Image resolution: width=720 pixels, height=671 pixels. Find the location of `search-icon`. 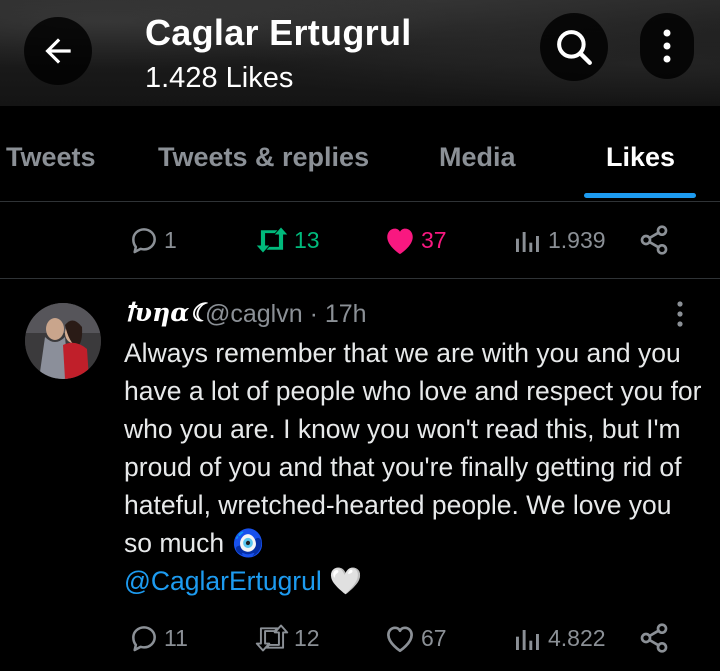

search-icon is located at coordinates (574, 47).